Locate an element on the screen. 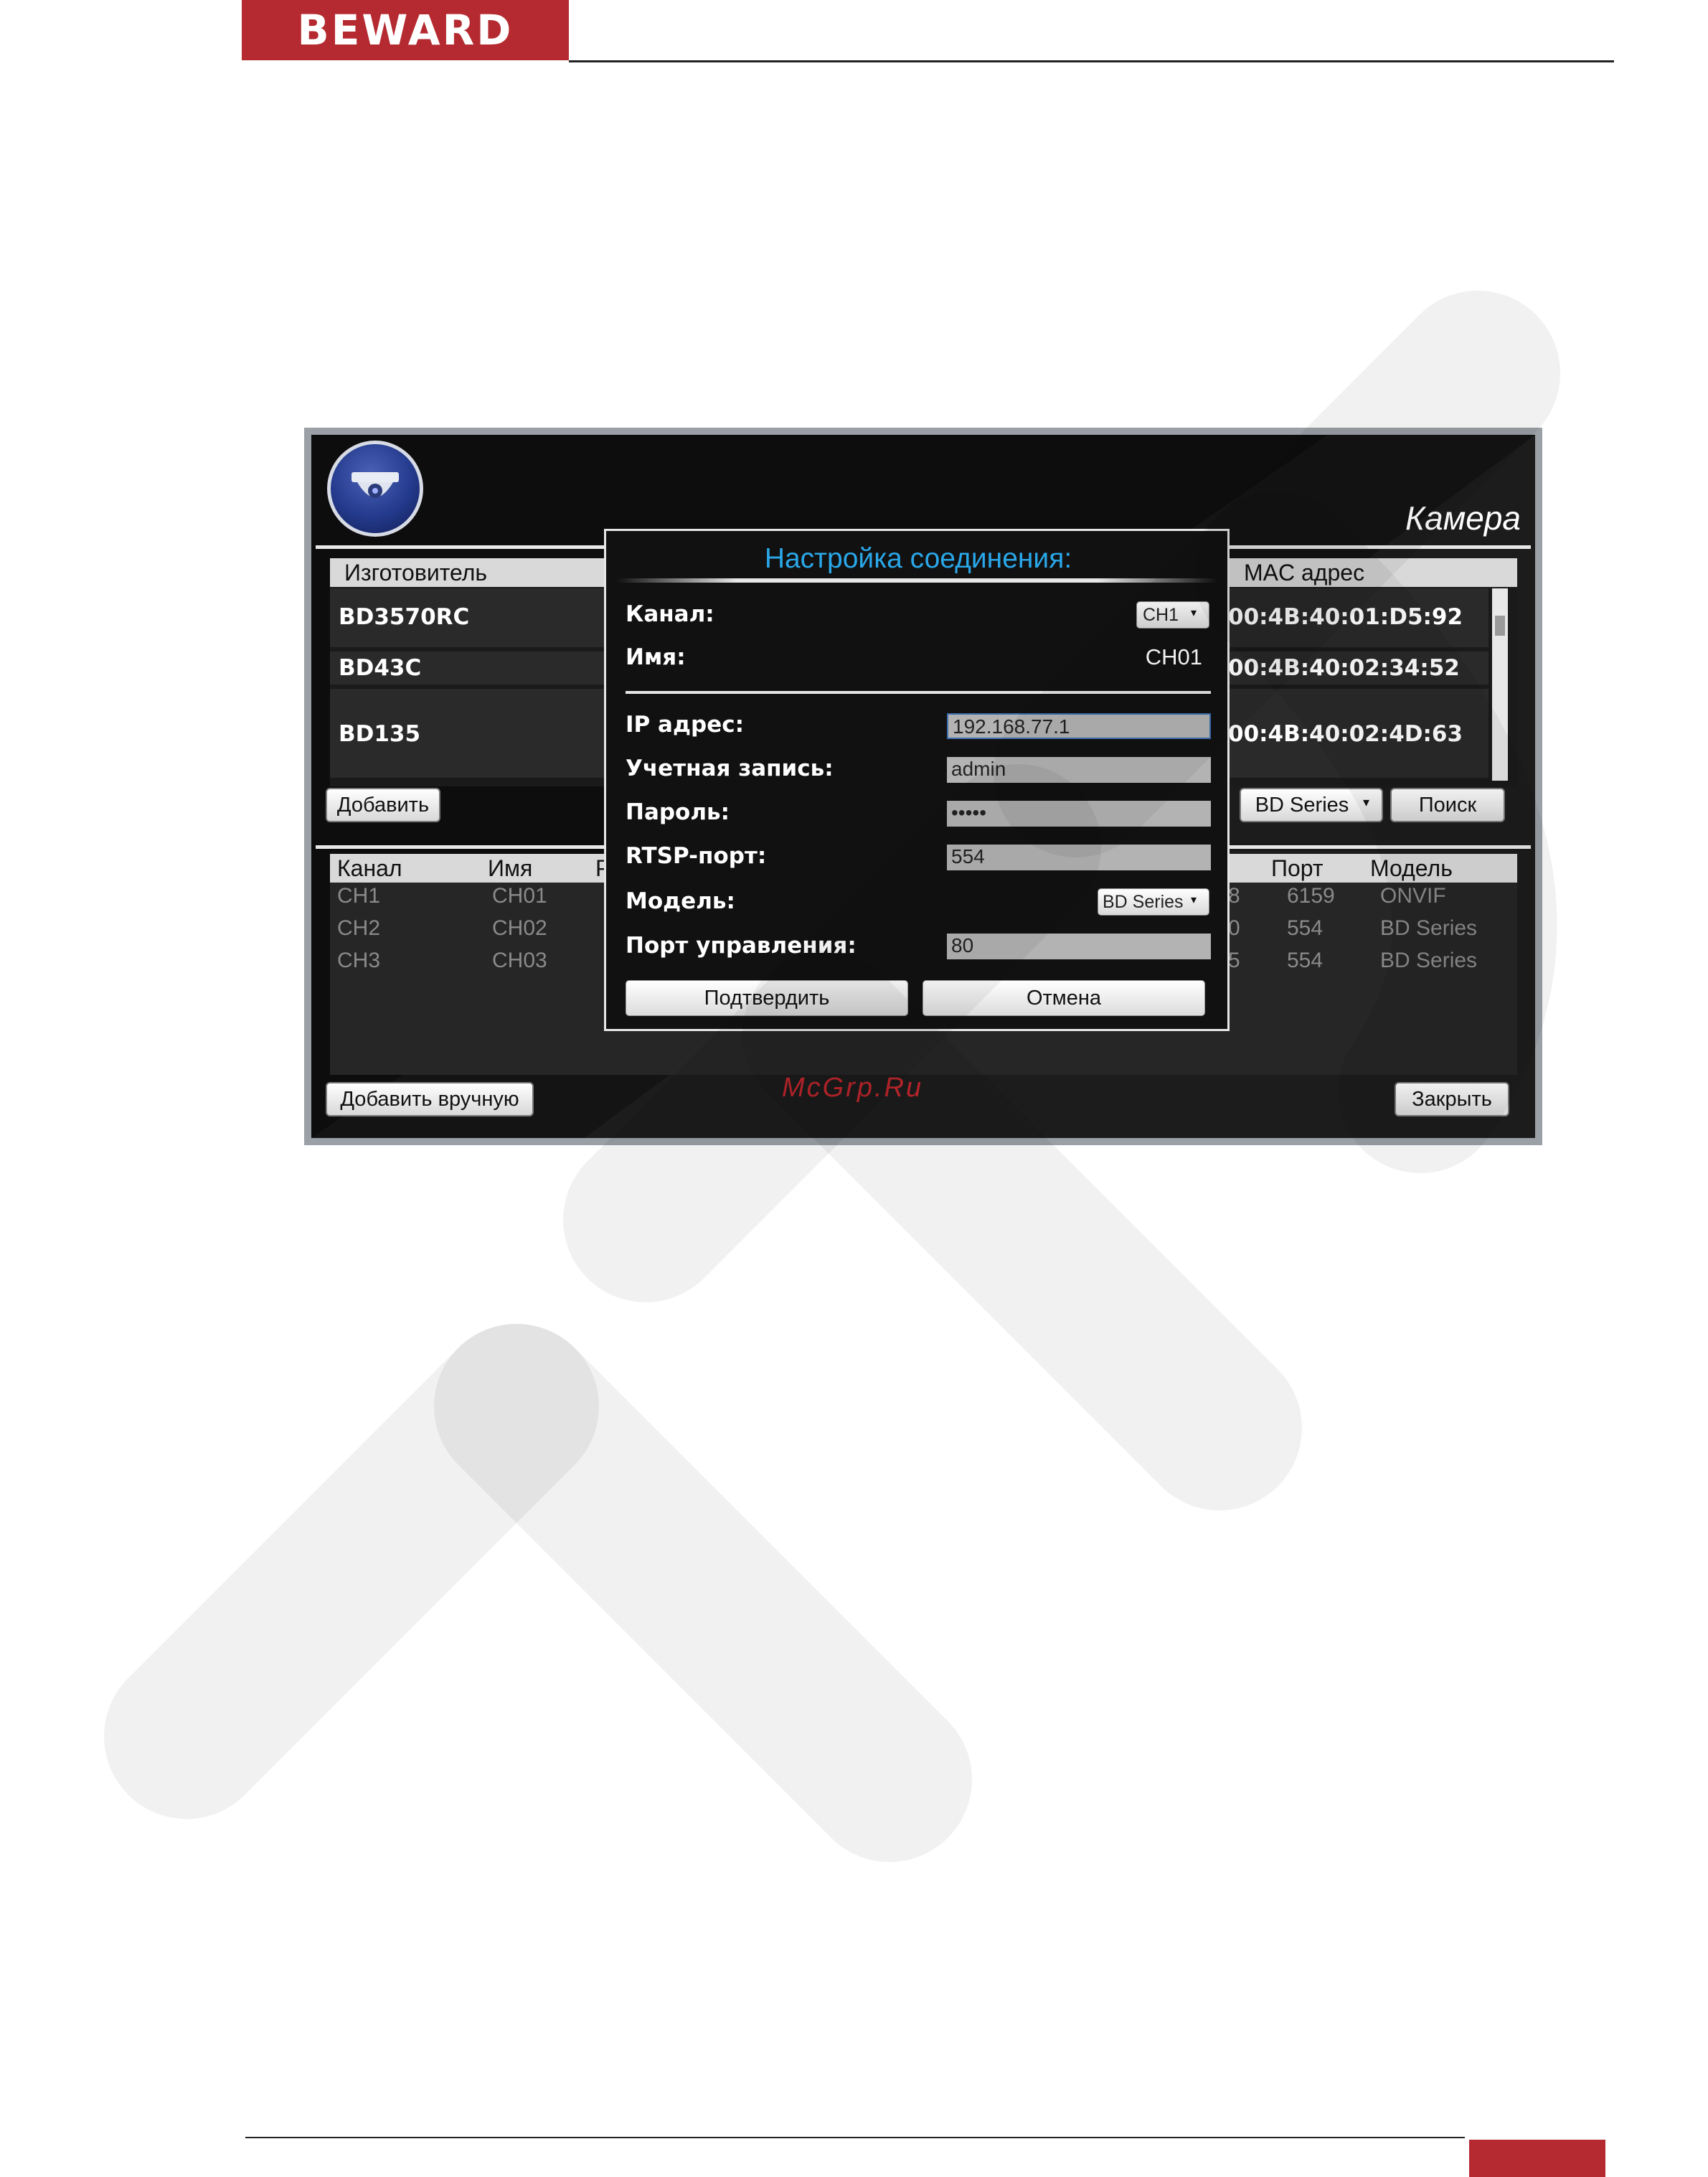  row-port: 6159 is located at coordinates (1311, 896).